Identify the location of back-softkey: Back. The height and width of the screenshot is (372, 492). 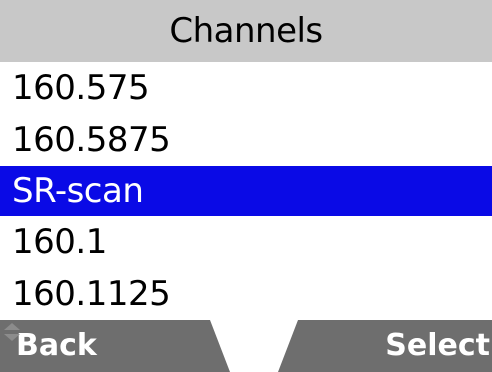
(56, 346).